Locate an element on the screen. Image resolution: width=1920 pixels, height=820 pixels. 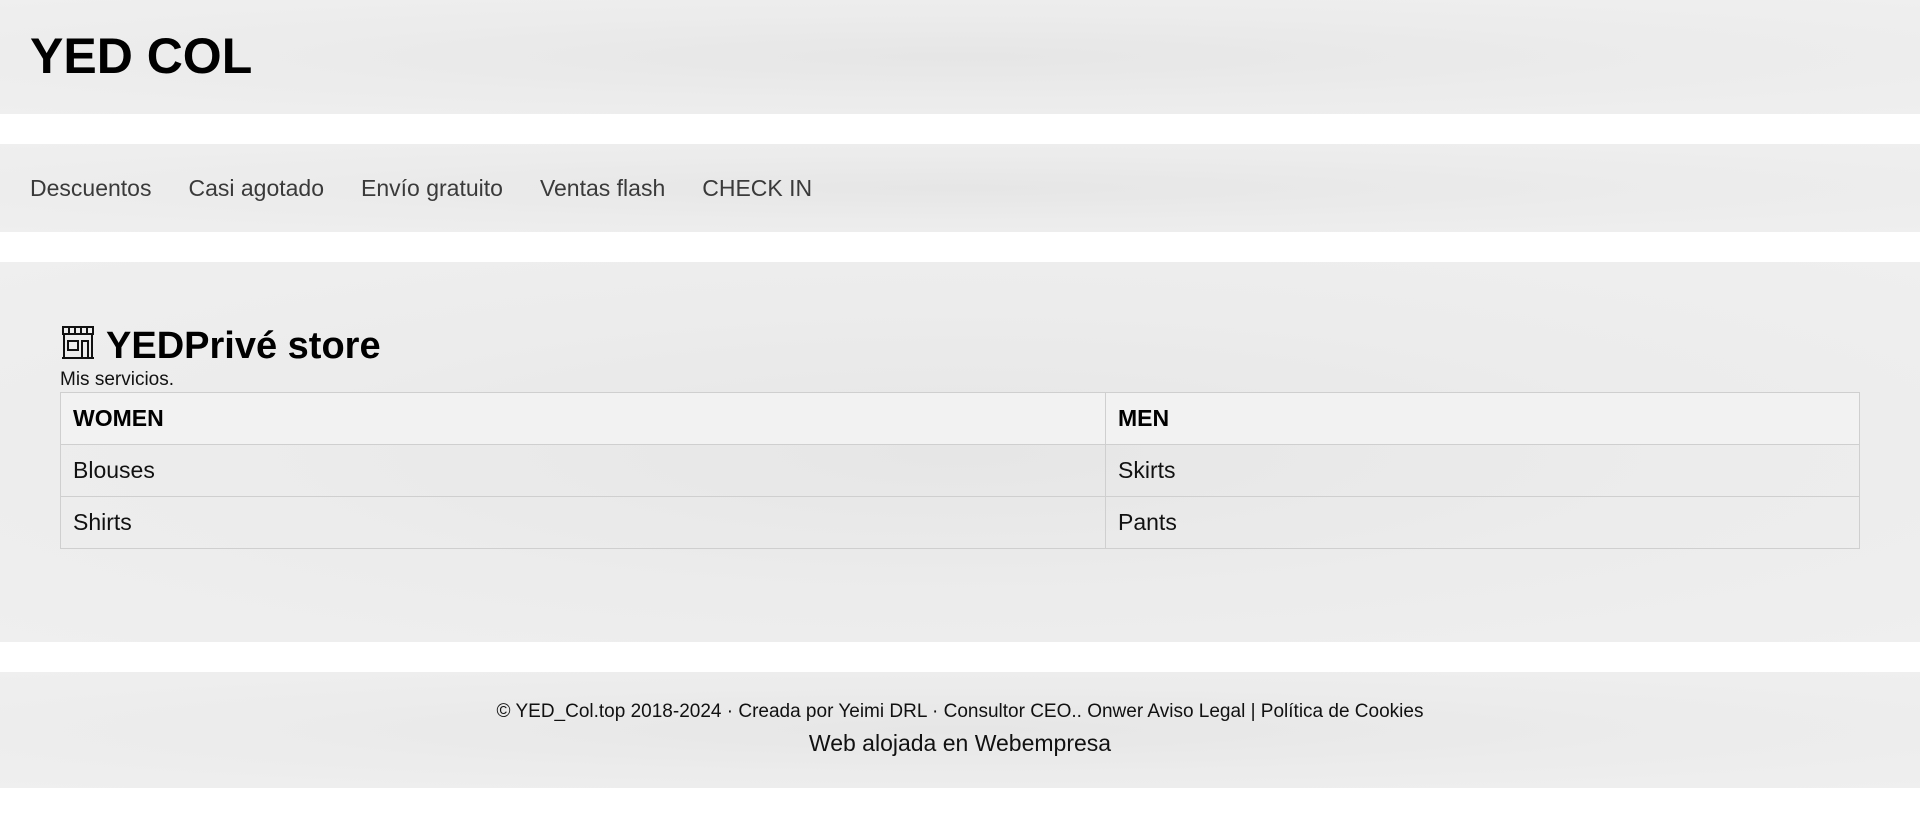
footer-hosted-prefix: Web alojada en is located at coordinates (891, 743).